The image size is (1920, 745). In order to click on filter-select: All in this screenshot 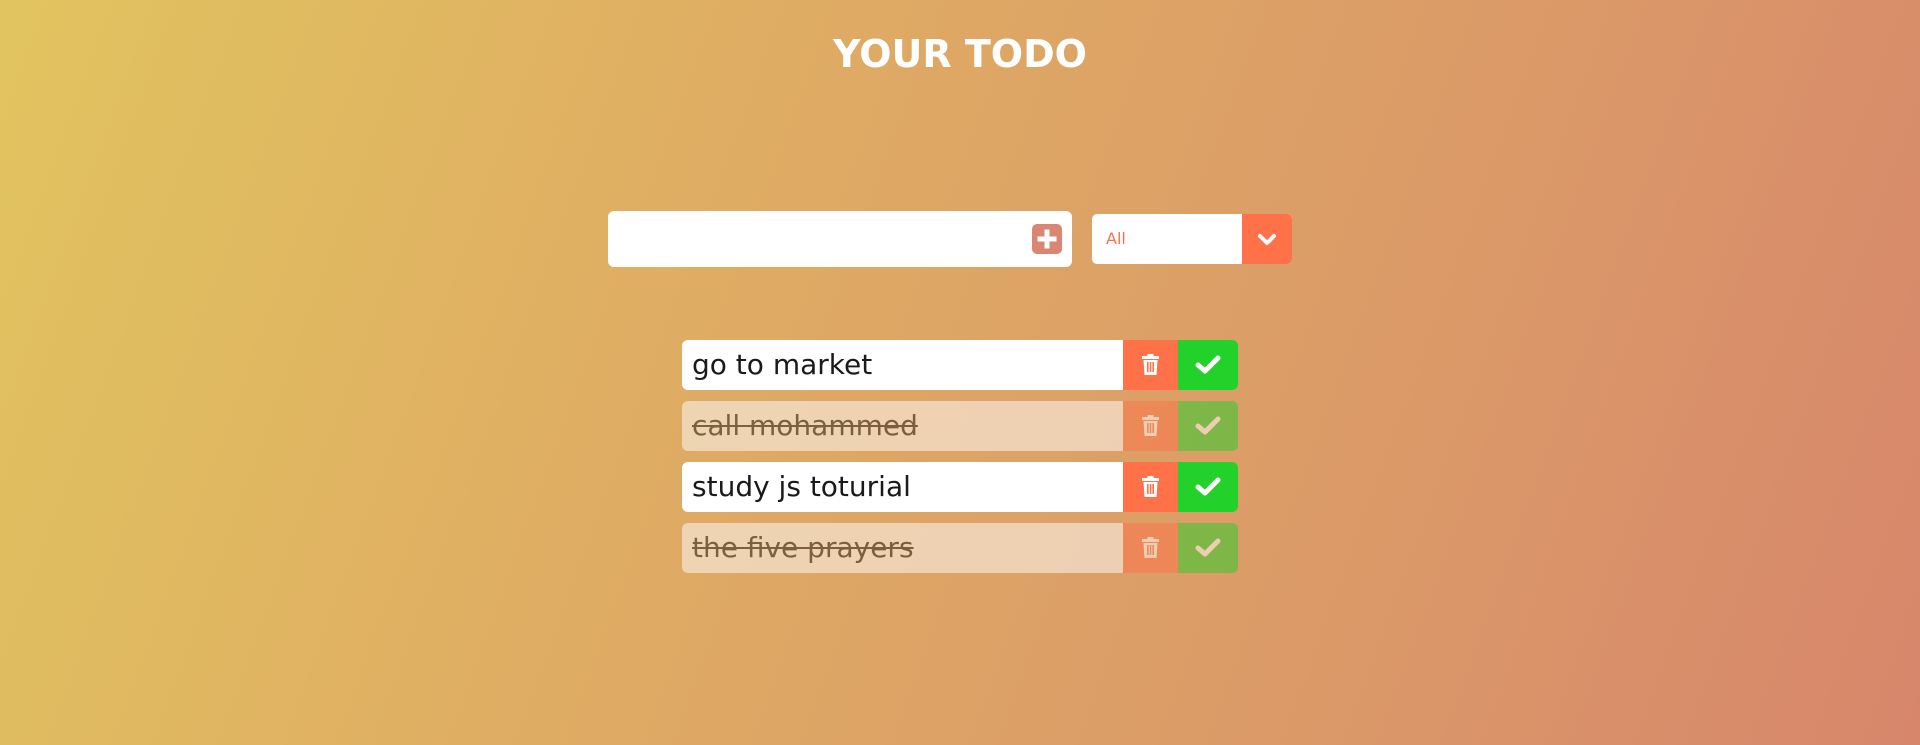, I will do `click(1192, 239)`.